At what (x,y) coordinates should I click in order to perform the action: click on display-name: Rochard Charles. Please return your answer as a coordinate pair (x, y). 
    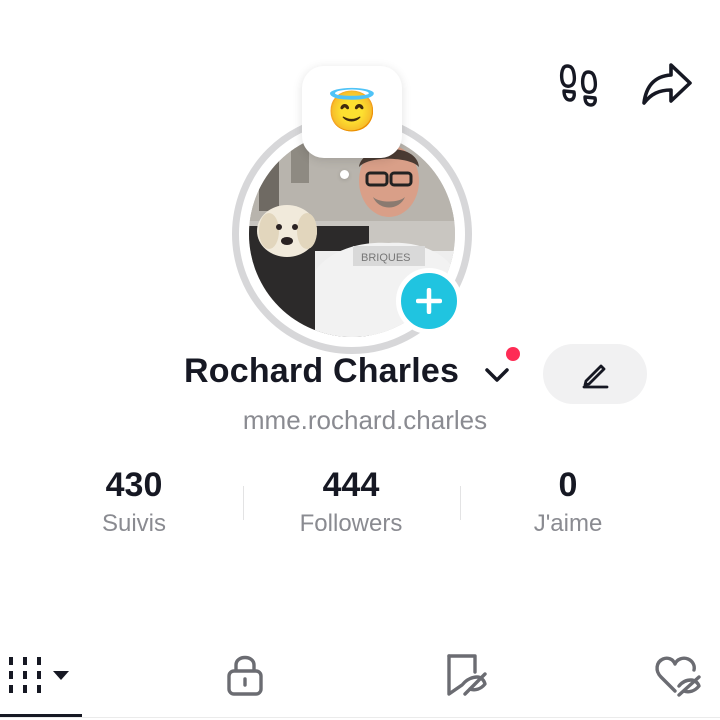
    Looking at the image, I should click on (321, 371).